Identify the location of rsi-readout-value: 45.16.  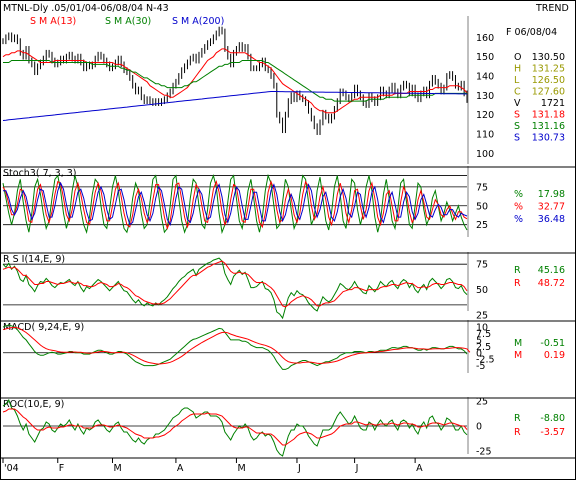
(551, 270).